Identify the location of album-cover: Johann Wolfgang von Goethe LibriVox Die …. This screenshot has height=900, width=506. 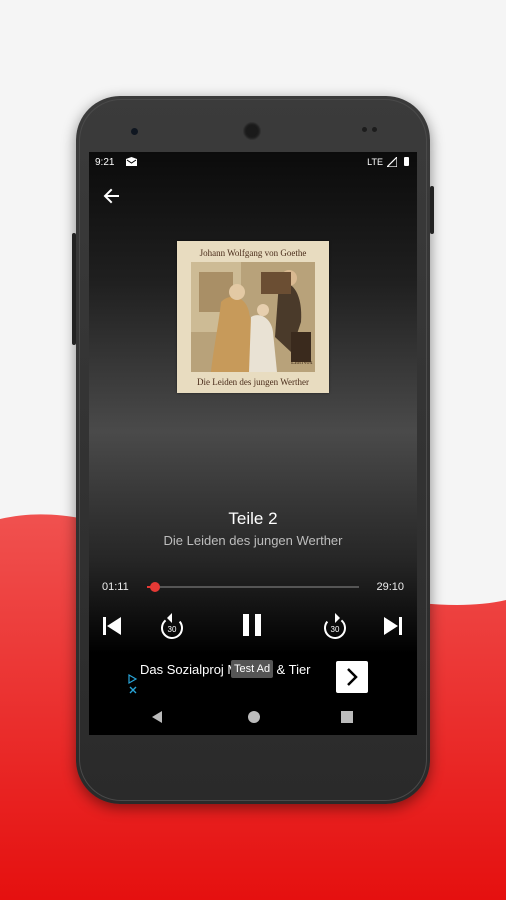
(253, 317).